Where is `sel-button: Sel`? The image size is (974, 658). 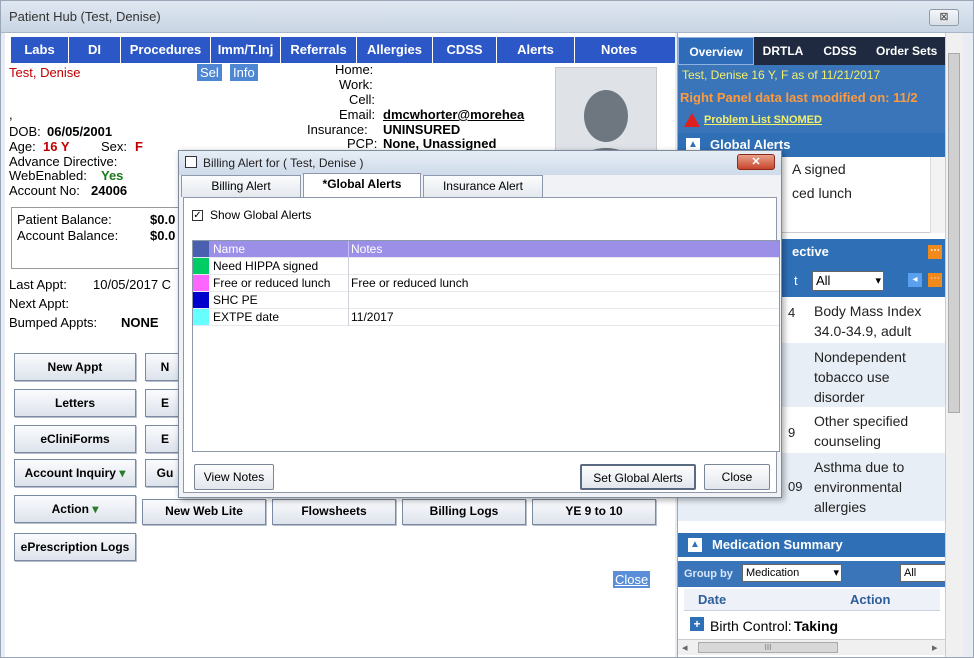 sel-button: Sel is located at coordinates (209, 72).